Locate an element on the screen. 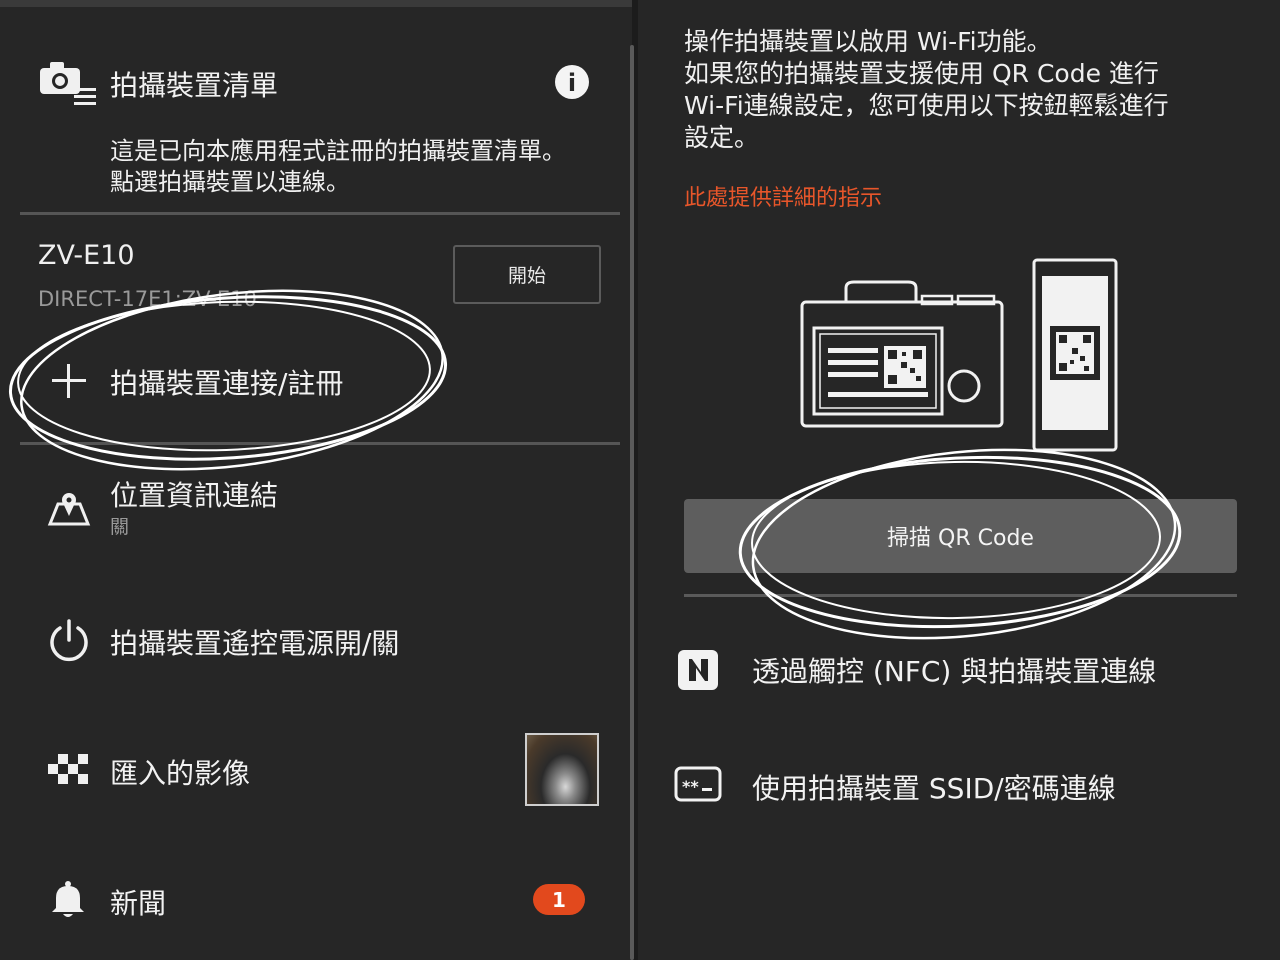  password-icon: ** is located at coordinates (698, 784).